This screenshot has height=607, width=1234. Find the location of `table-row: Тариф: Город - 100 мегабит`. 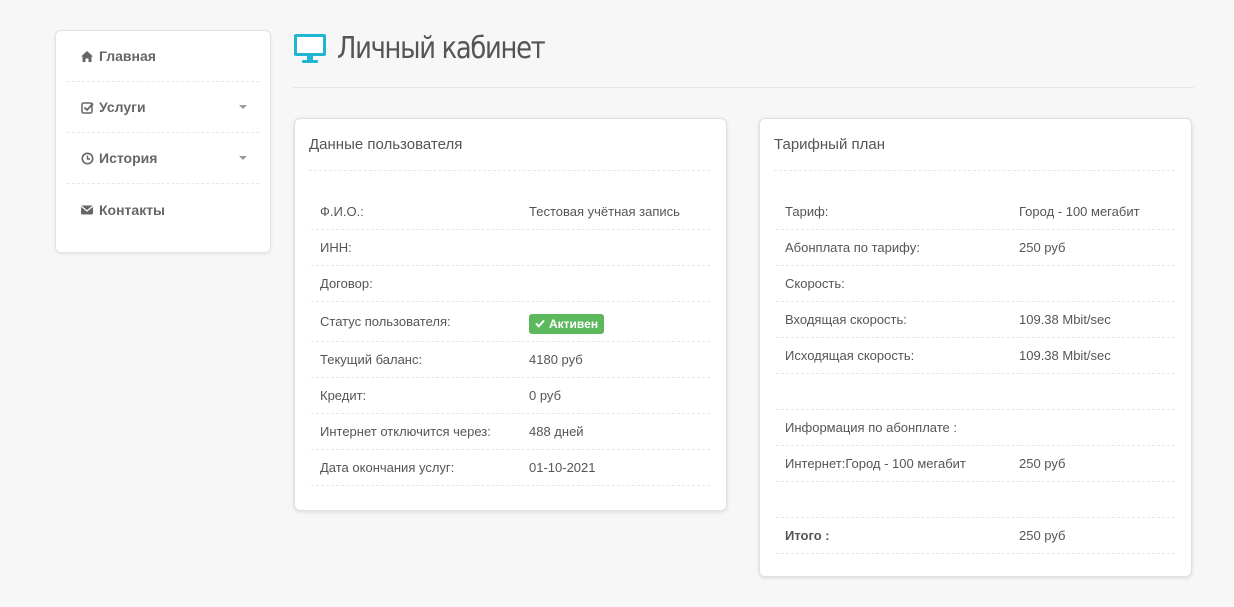

table-row: Тариф: Город - 100 мегабит is located at coordinates (975, 212).